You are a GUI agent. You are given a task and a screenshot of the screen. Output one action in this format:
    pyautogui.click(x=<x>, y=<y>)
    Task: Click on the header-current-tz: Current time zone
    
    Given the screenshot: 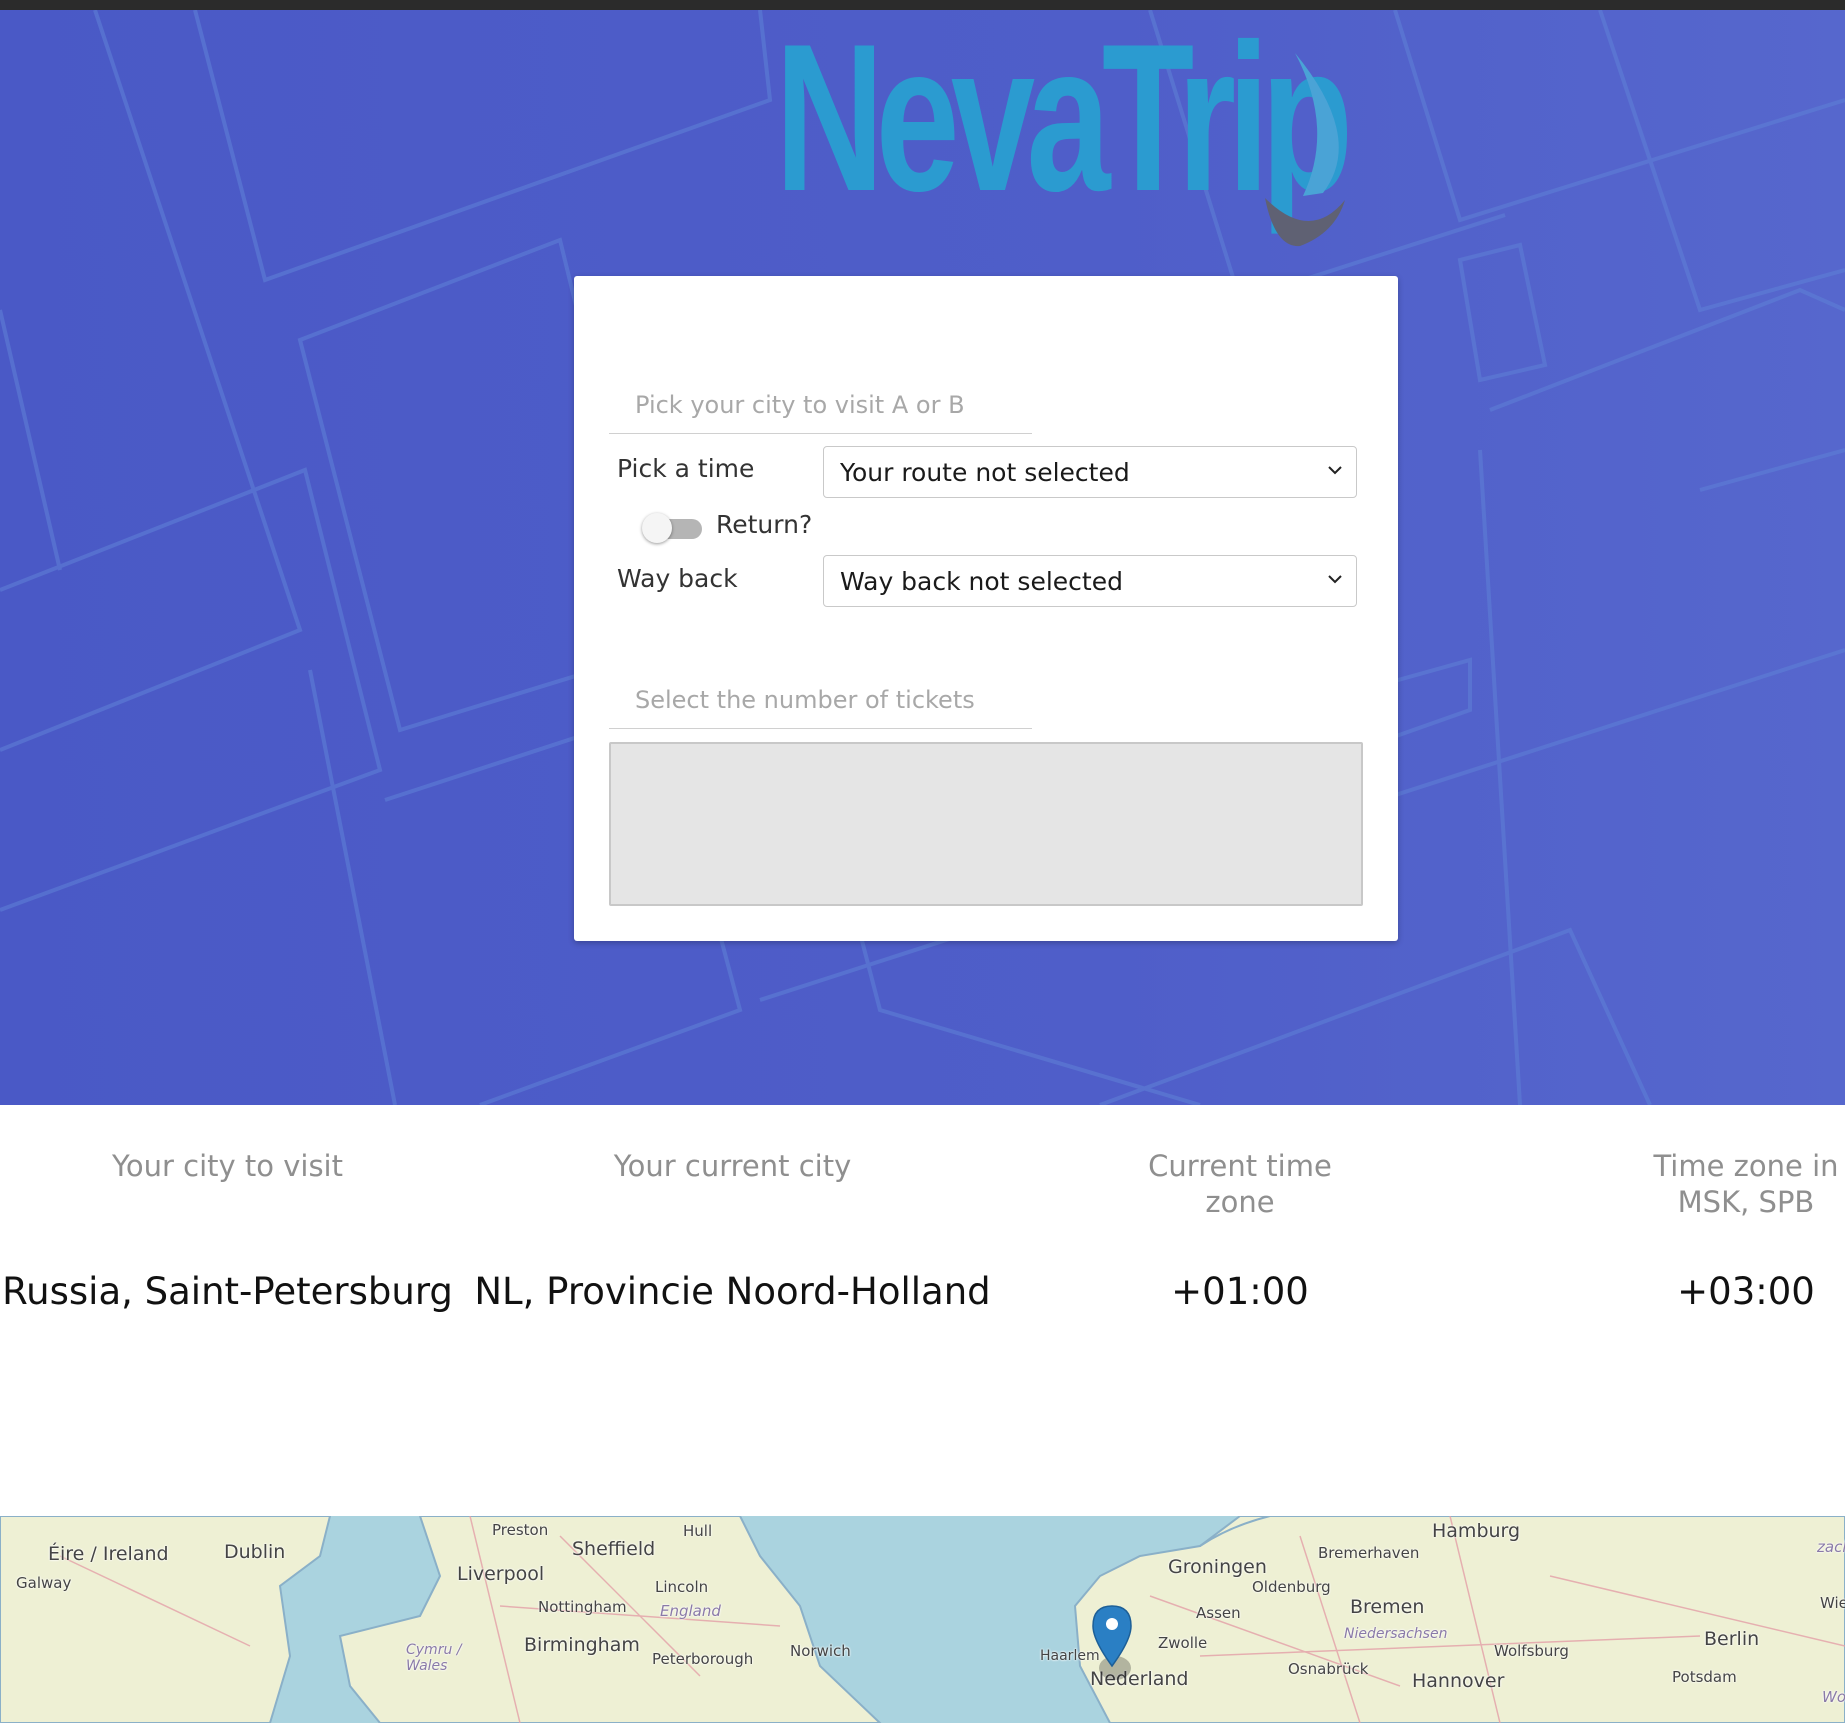 What is the action you would take?
    pyautogui.click(x=1240, y=1184)
    